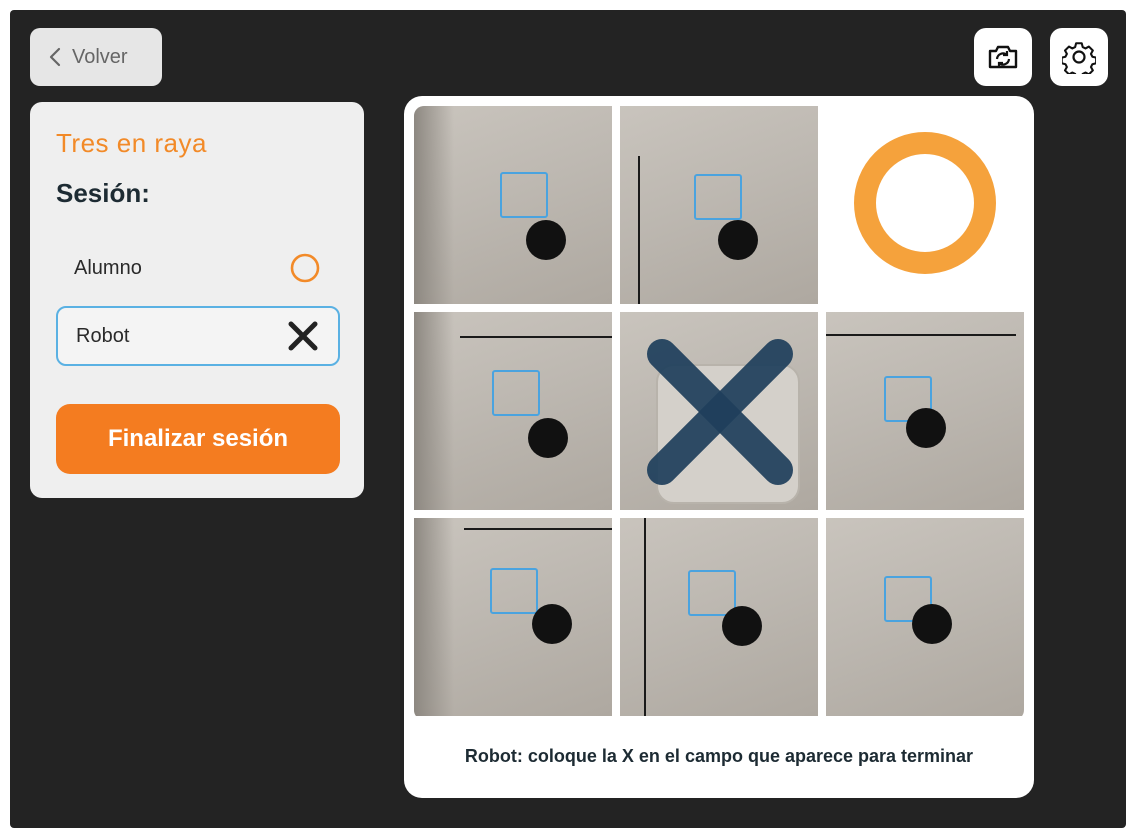 The image size is (1126, 828). I want to click on settings-button, so click(1079, 57).